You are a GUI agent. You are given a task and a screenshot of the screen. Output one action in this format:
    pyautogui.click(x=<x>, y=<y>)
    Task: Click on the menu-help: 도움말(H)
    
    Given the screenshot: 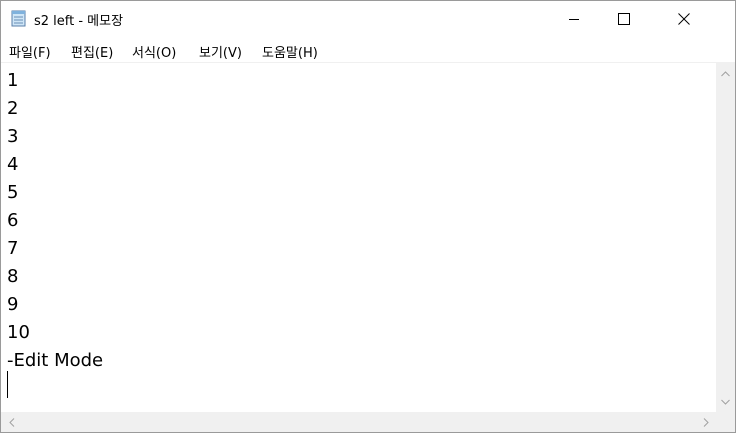 What is the action you would take?
    pyautogui.click(x=290, y=51)
    